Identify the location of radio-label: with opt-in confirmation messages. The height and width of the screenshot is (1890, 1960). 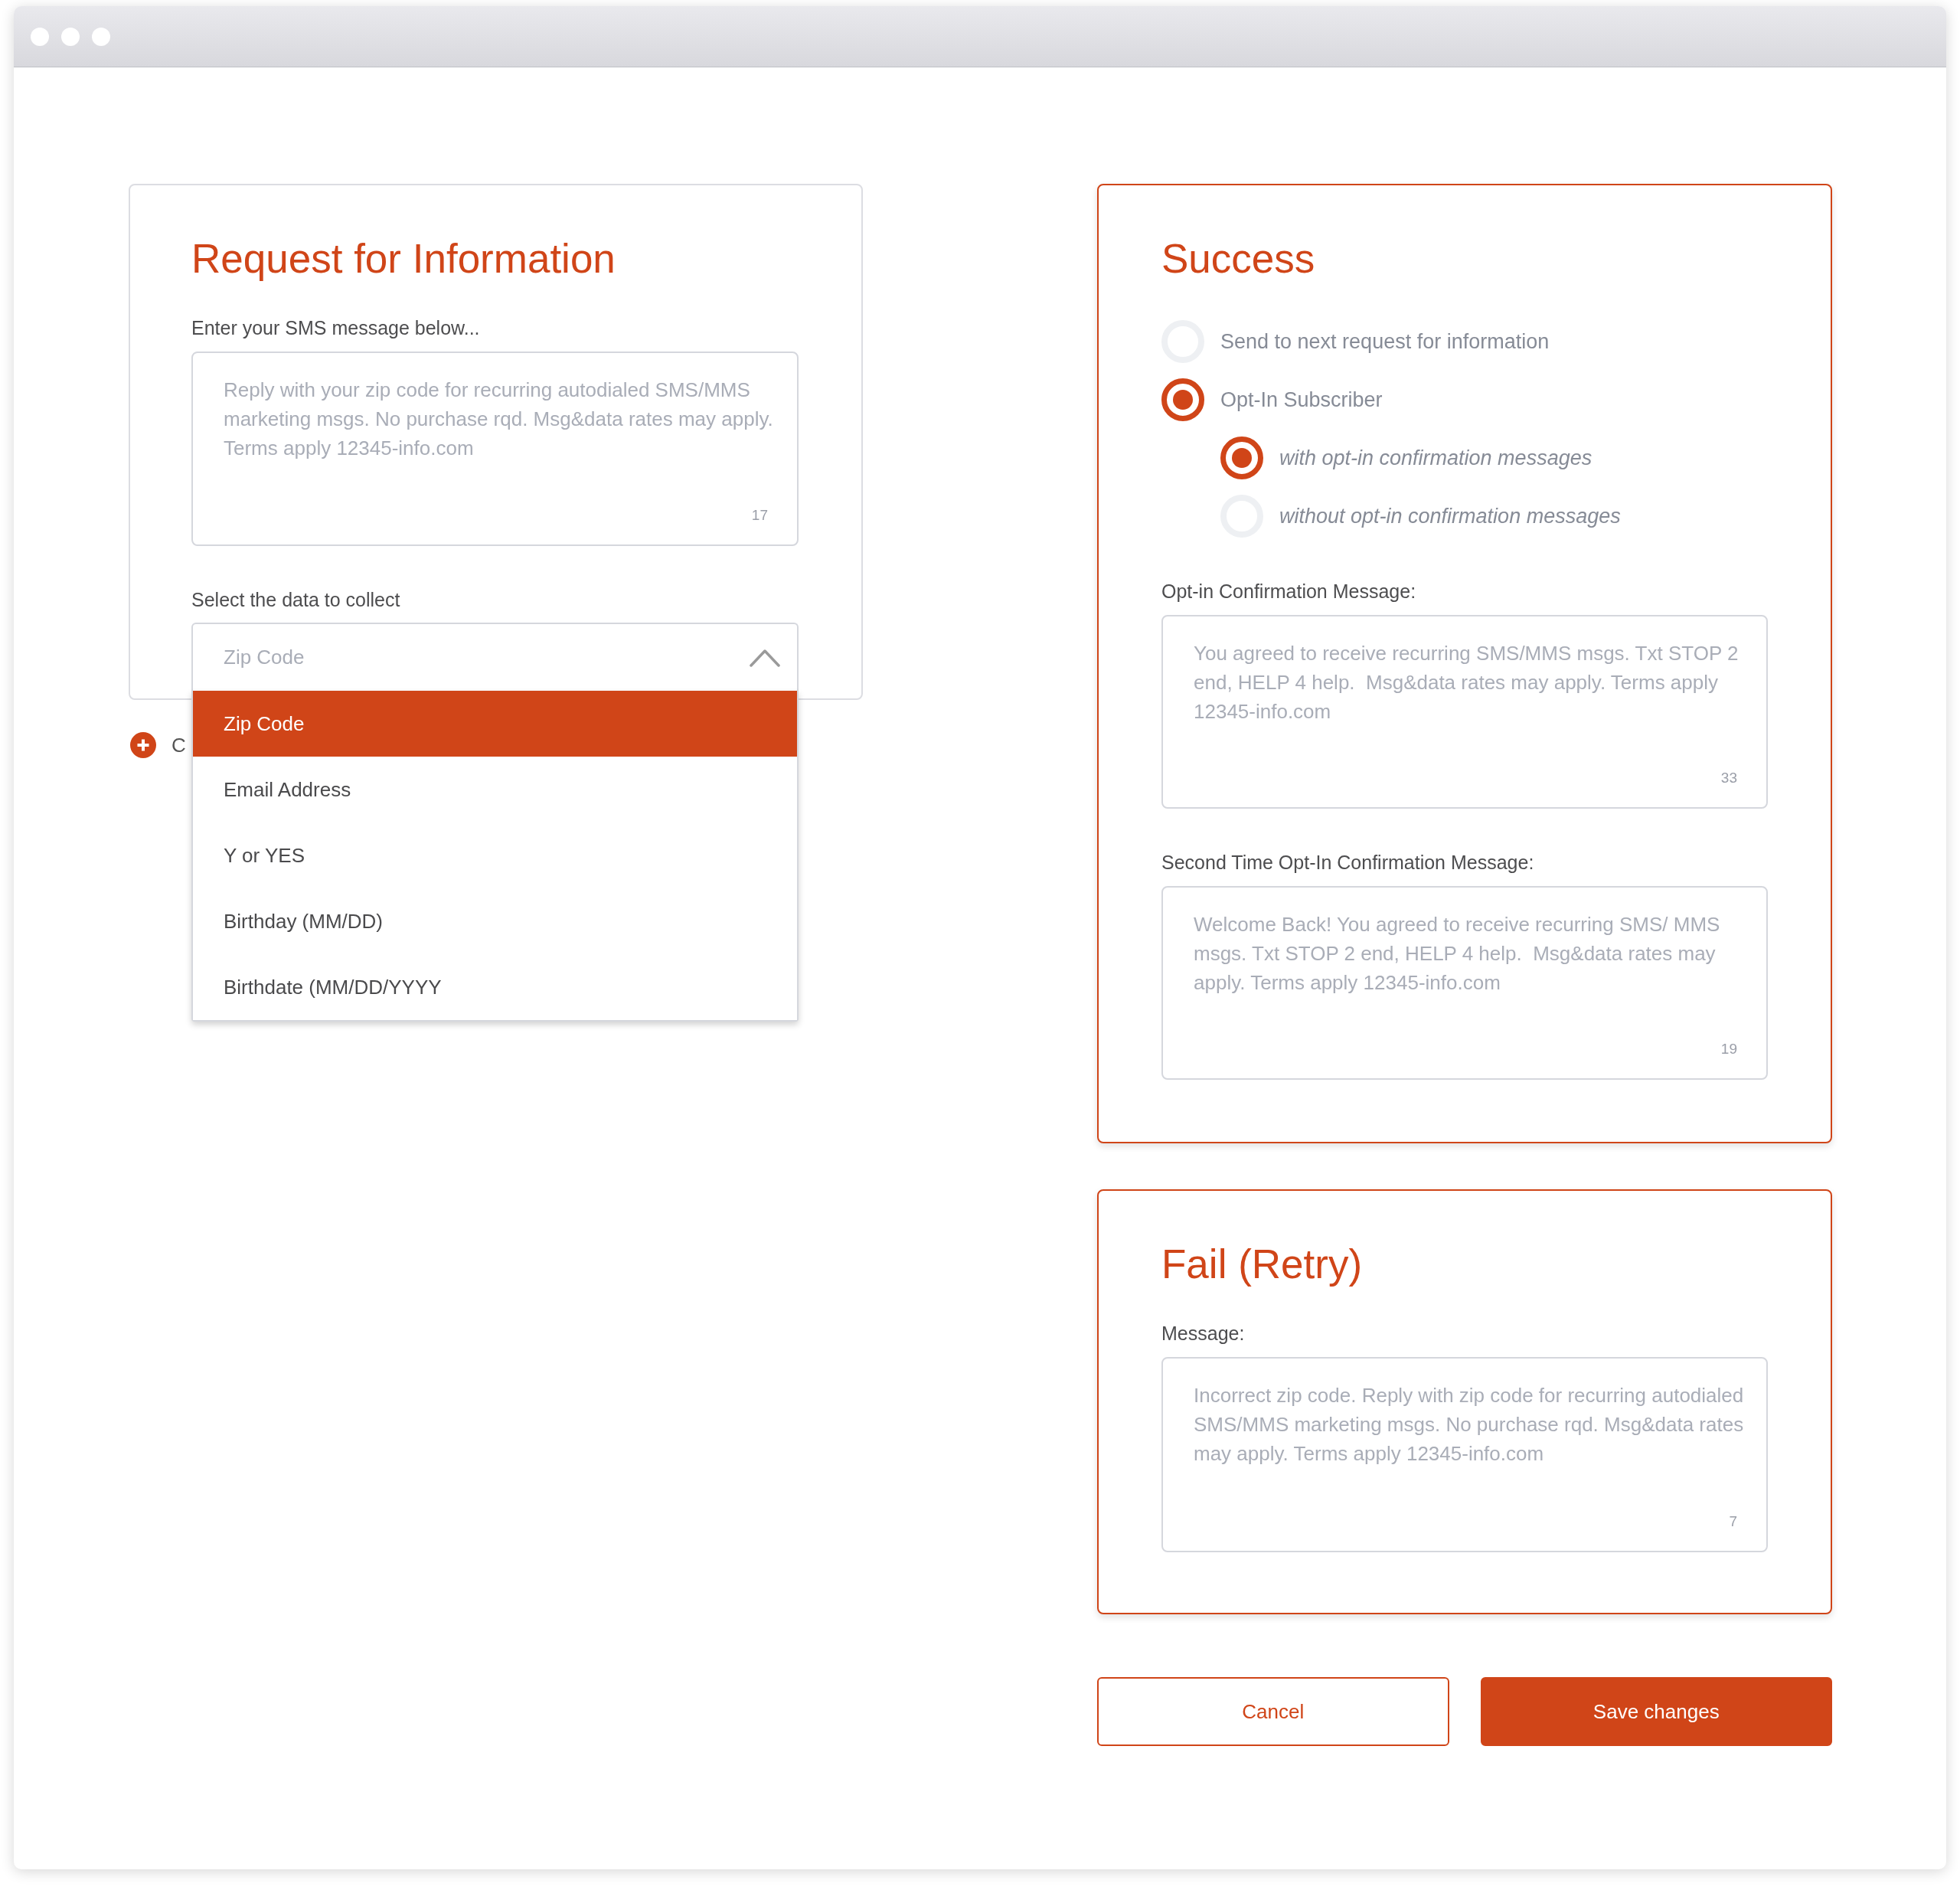
(1435, 458).